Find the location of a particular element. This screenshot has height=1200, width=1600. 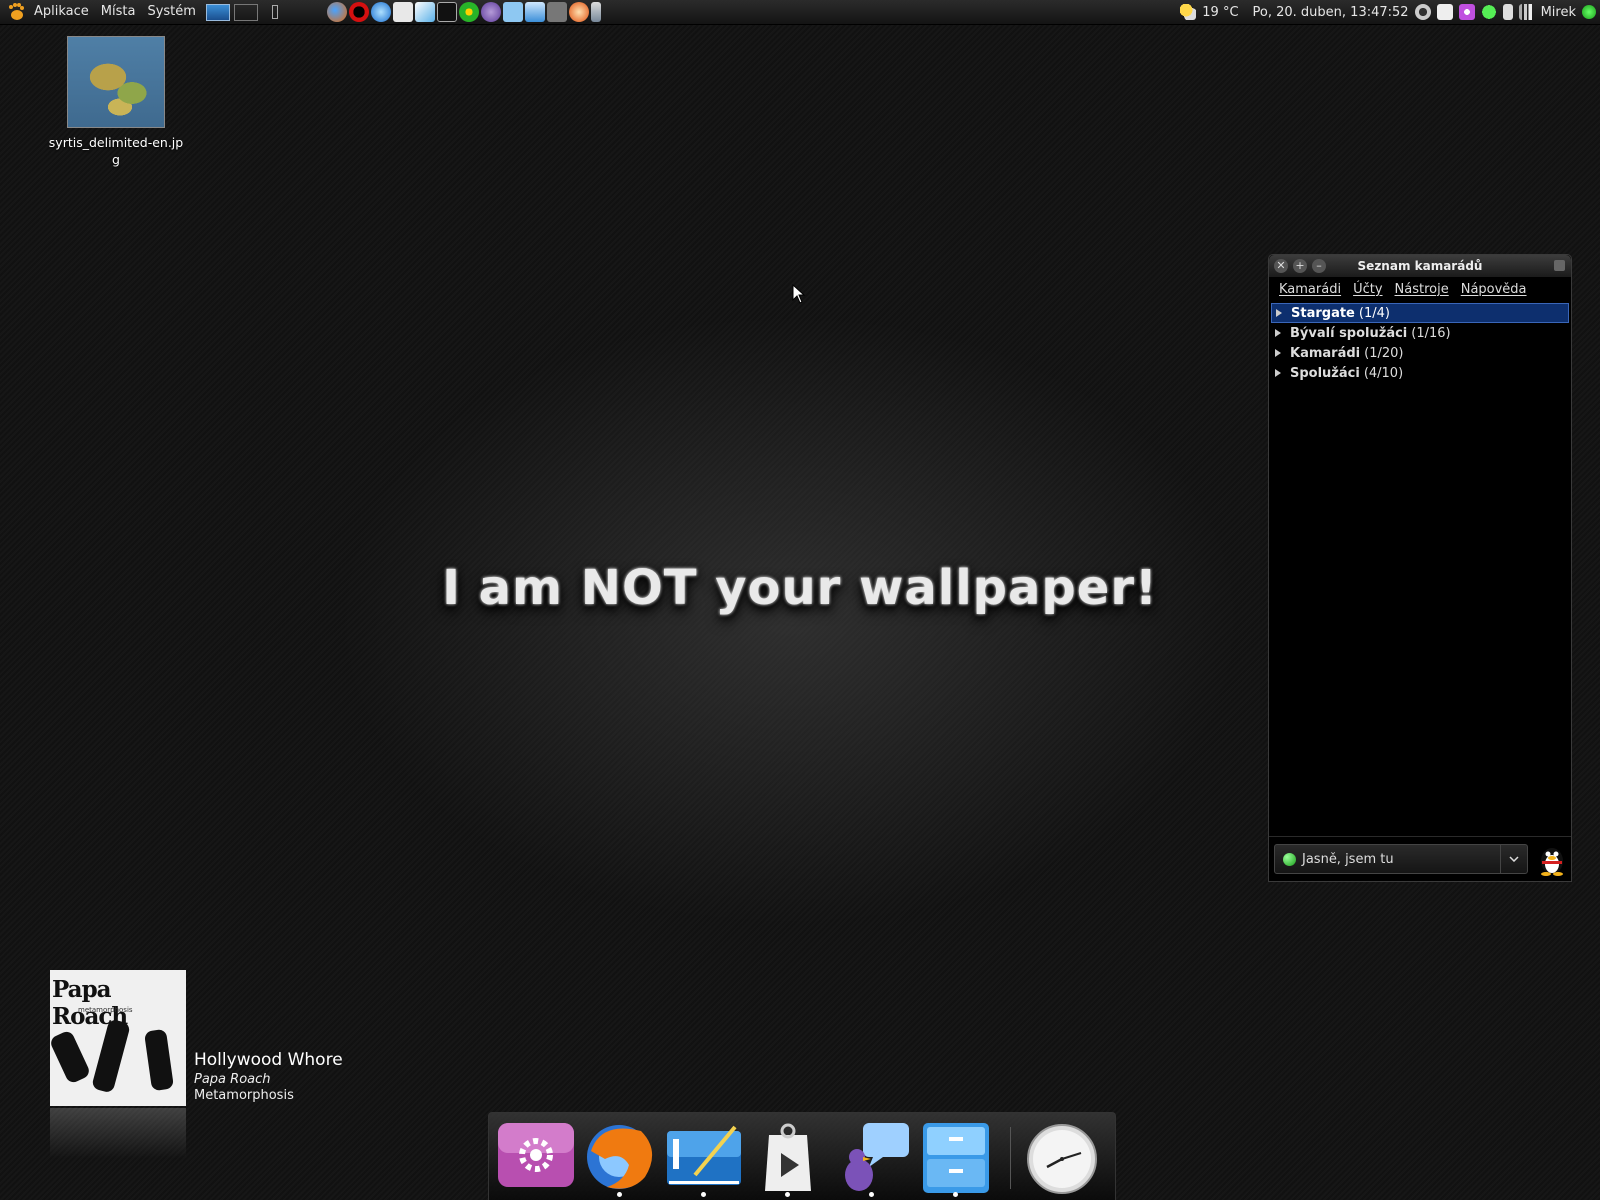

camera-icon is located at coordinates (1422, 12).